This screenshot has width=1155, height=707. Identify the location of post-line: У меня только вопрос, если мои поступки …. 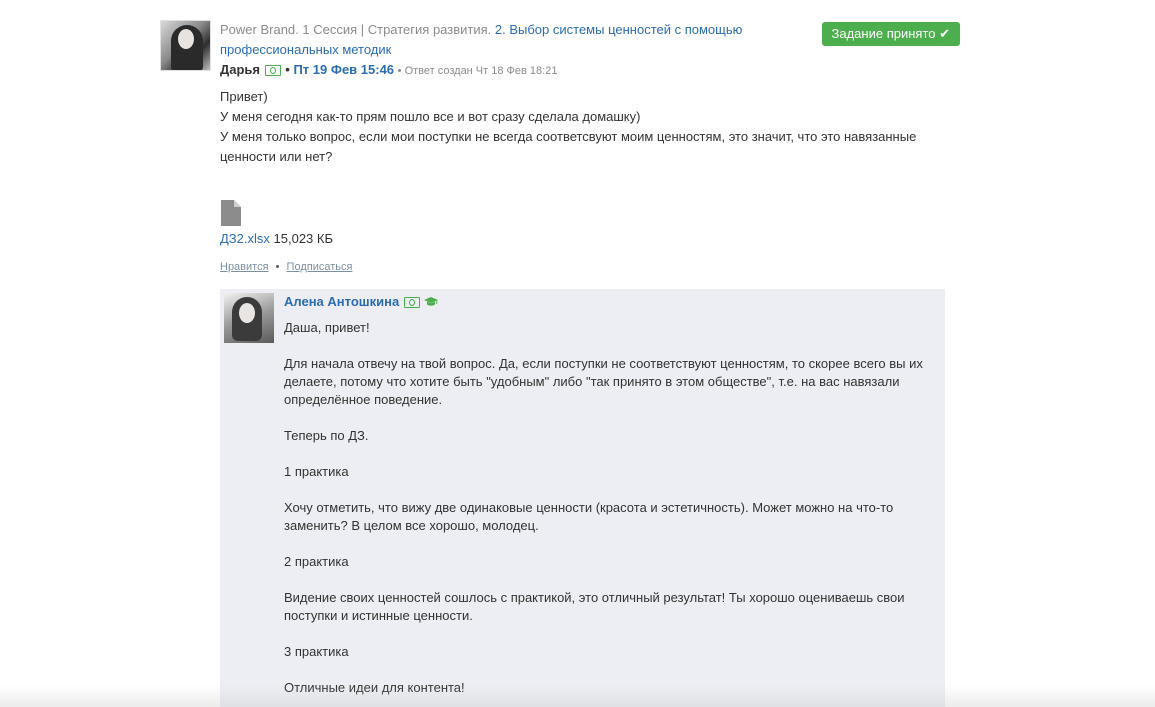
(568, 146).